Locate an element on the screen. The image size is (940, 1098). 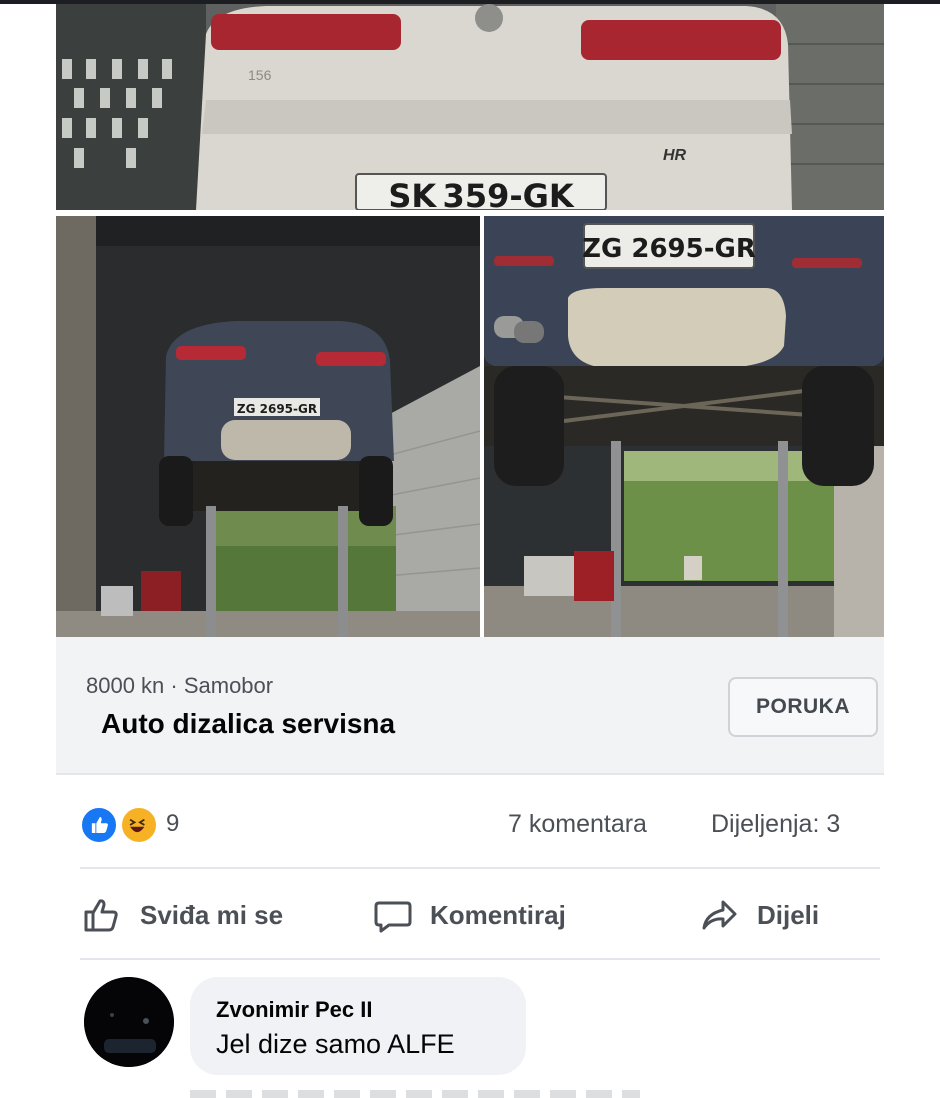
comment-button: Komentiraj is located at coordinates (468, 915).